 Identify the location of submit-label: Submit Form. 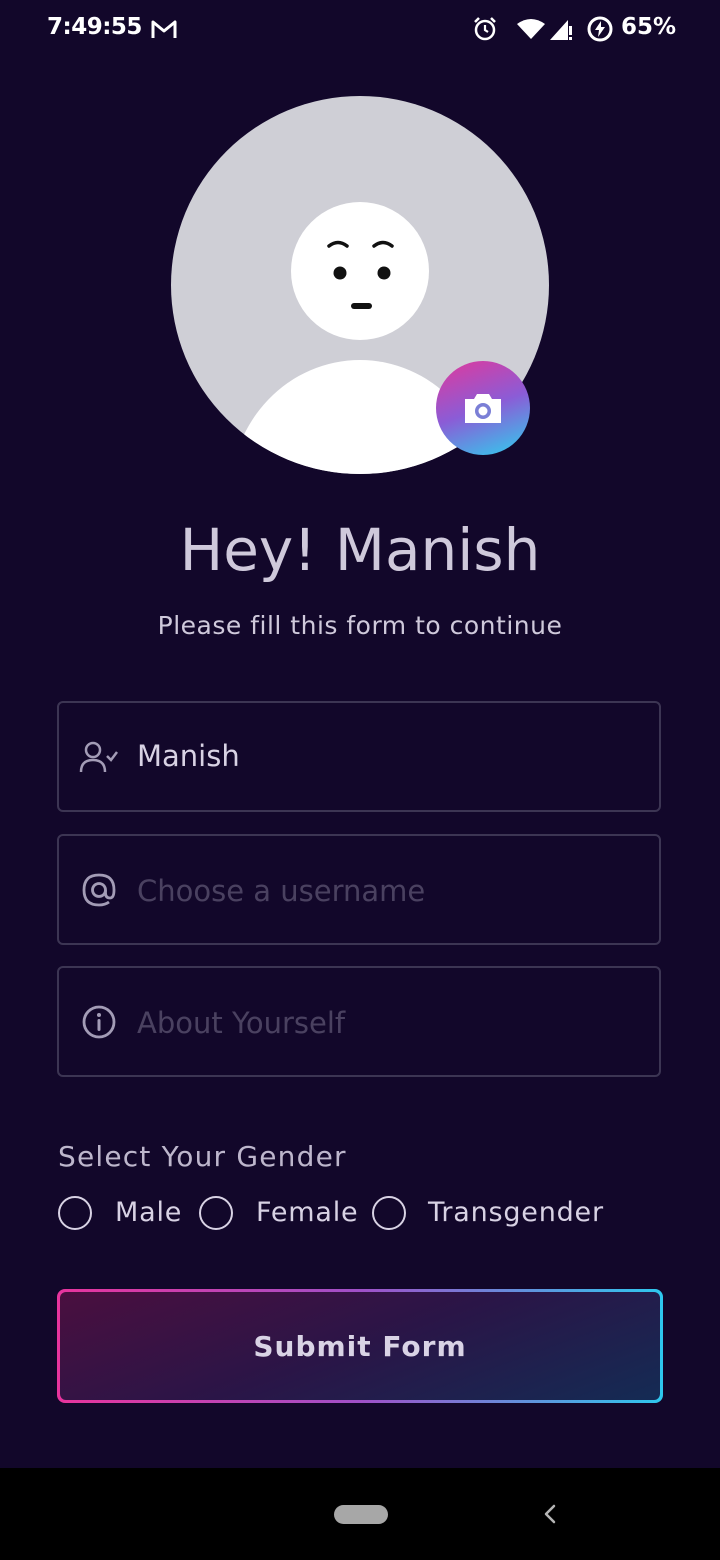
(360, 1346).